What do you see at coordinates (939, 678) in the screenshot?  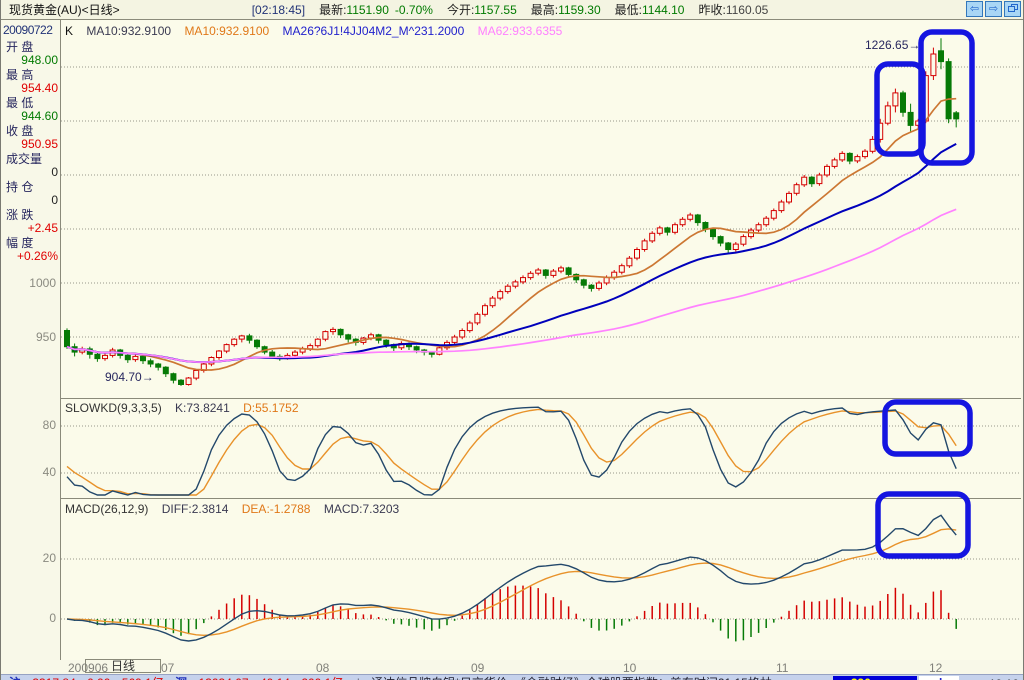 I see `pobo-brand-logo: pobo` at bounding box center [939, 678].